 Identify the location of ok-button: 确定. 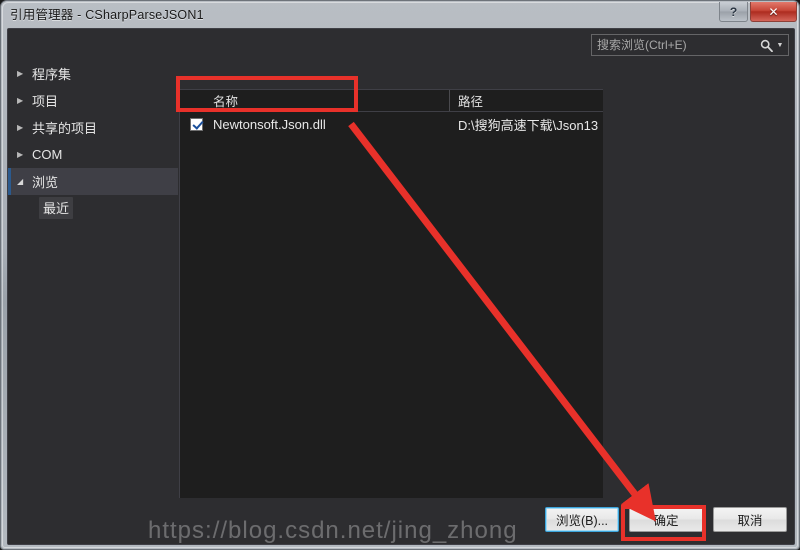
(666, 519).